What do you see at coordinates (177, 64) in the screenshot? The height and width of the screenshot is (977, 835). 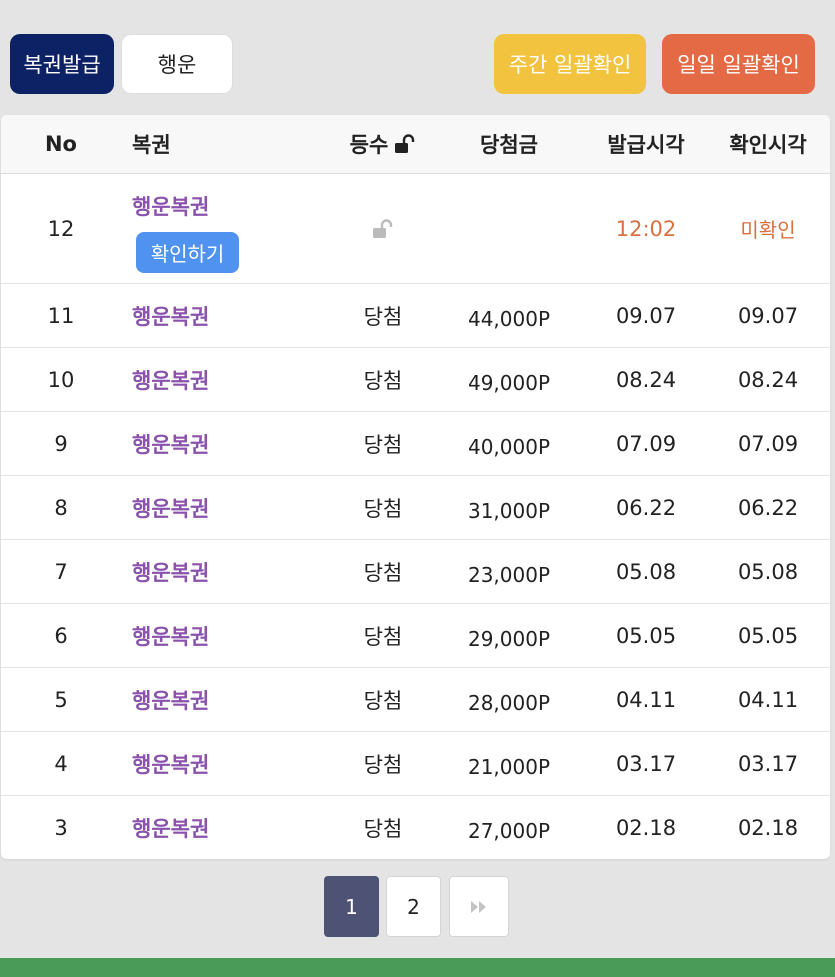 I see `luck-button: 행운` at bounding box center [177, 64].